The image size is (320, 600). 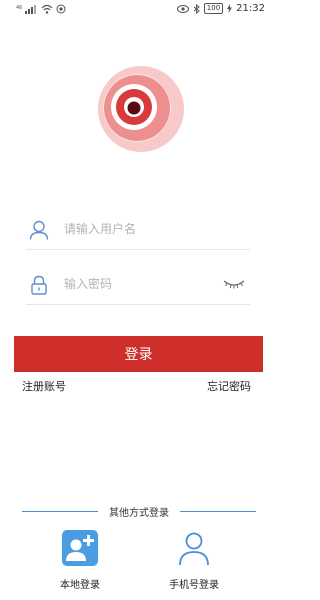 I want to click on local-login-option: 本地登录, so click(x=80, y=560).